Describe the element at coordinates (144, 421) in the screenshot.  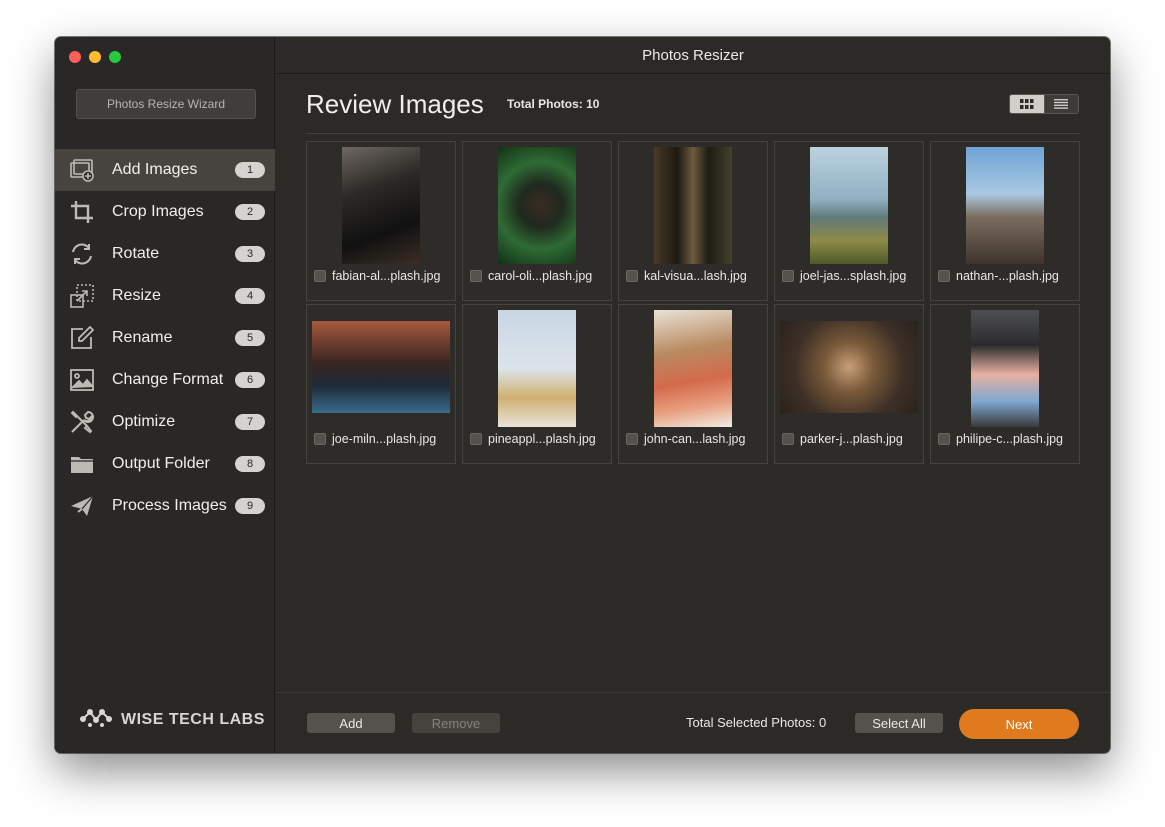
I see `sidebar-item-label: Optimize` at that location.